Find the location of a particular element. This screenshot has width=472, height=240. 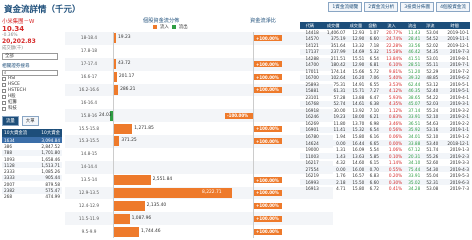

distribution-button: 3投資分佈圖 is located at coordinates (417, 7).